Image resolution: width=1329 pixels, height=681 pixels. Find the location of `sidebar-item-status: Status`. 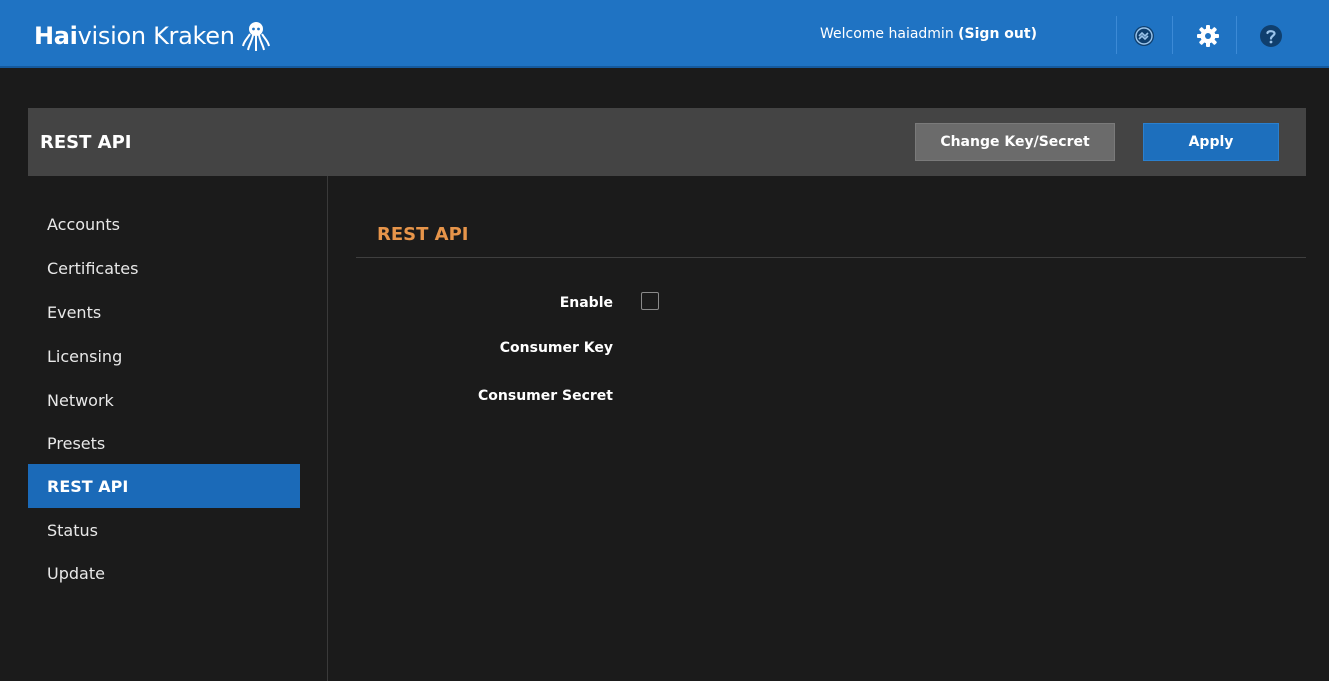

sidebar-item-status: Status is located at coordinates (164, 530).